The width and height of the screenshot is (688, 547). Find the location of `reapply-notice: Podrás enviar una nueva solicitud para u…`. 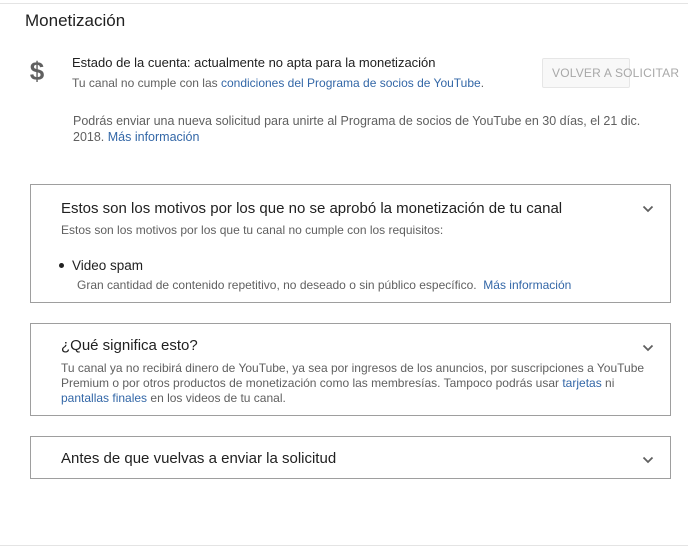

reapply-notice: Podrás enviar una nueva solicitud para u… is located at coordinates (373, 129).